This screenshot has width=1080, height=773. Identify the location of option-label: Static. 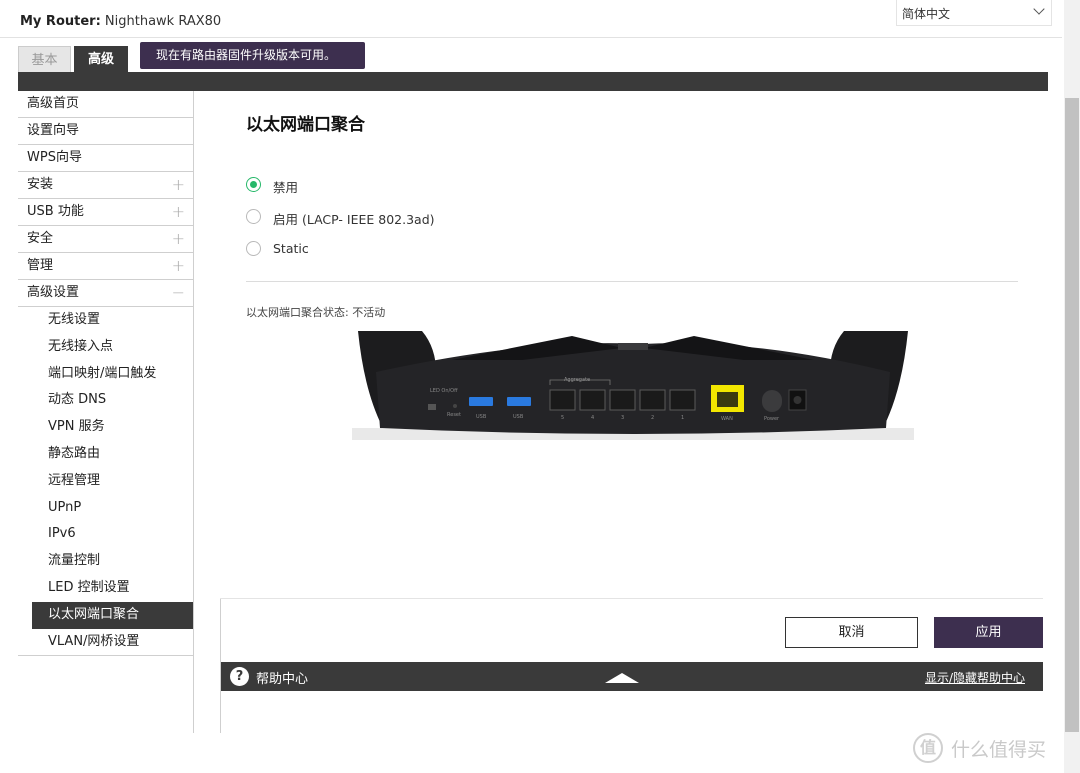
(291, 248).